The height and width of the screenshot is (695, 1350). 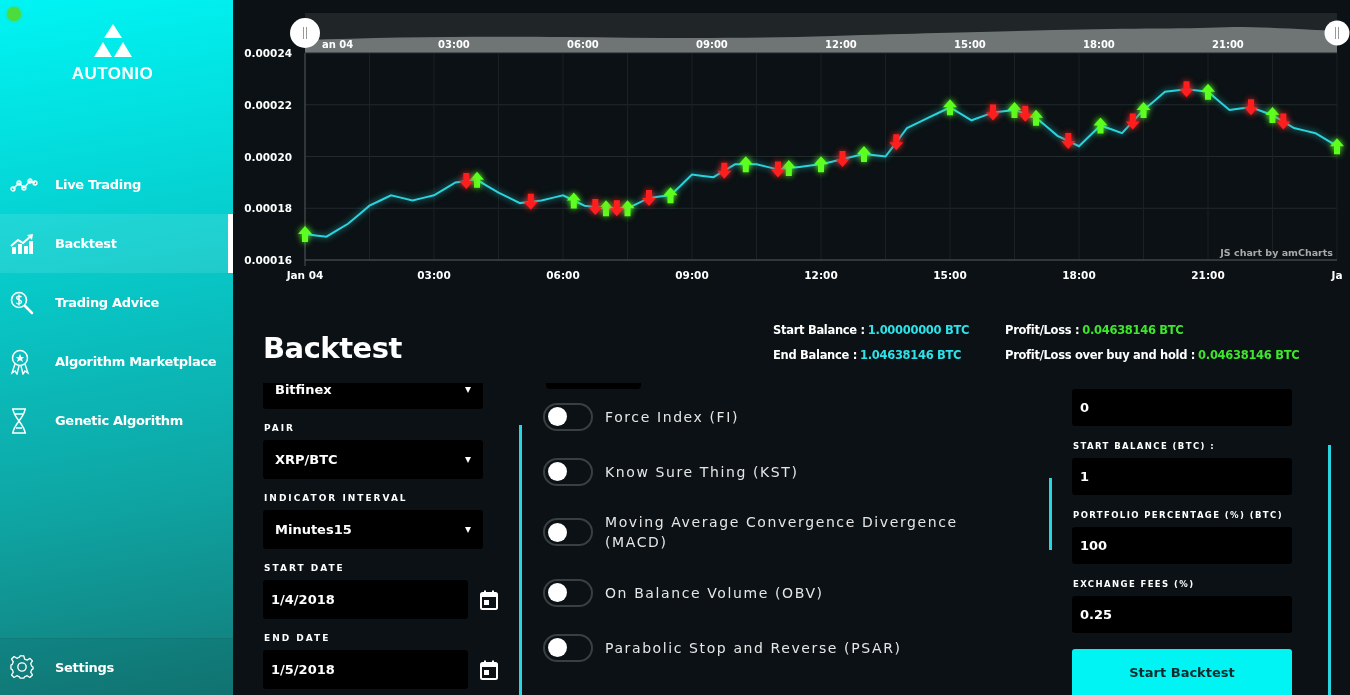 What do you see at coordinates (19, 420) in the screenshot?
I see `dna-helix-icon` at bounding box center [19, 420].